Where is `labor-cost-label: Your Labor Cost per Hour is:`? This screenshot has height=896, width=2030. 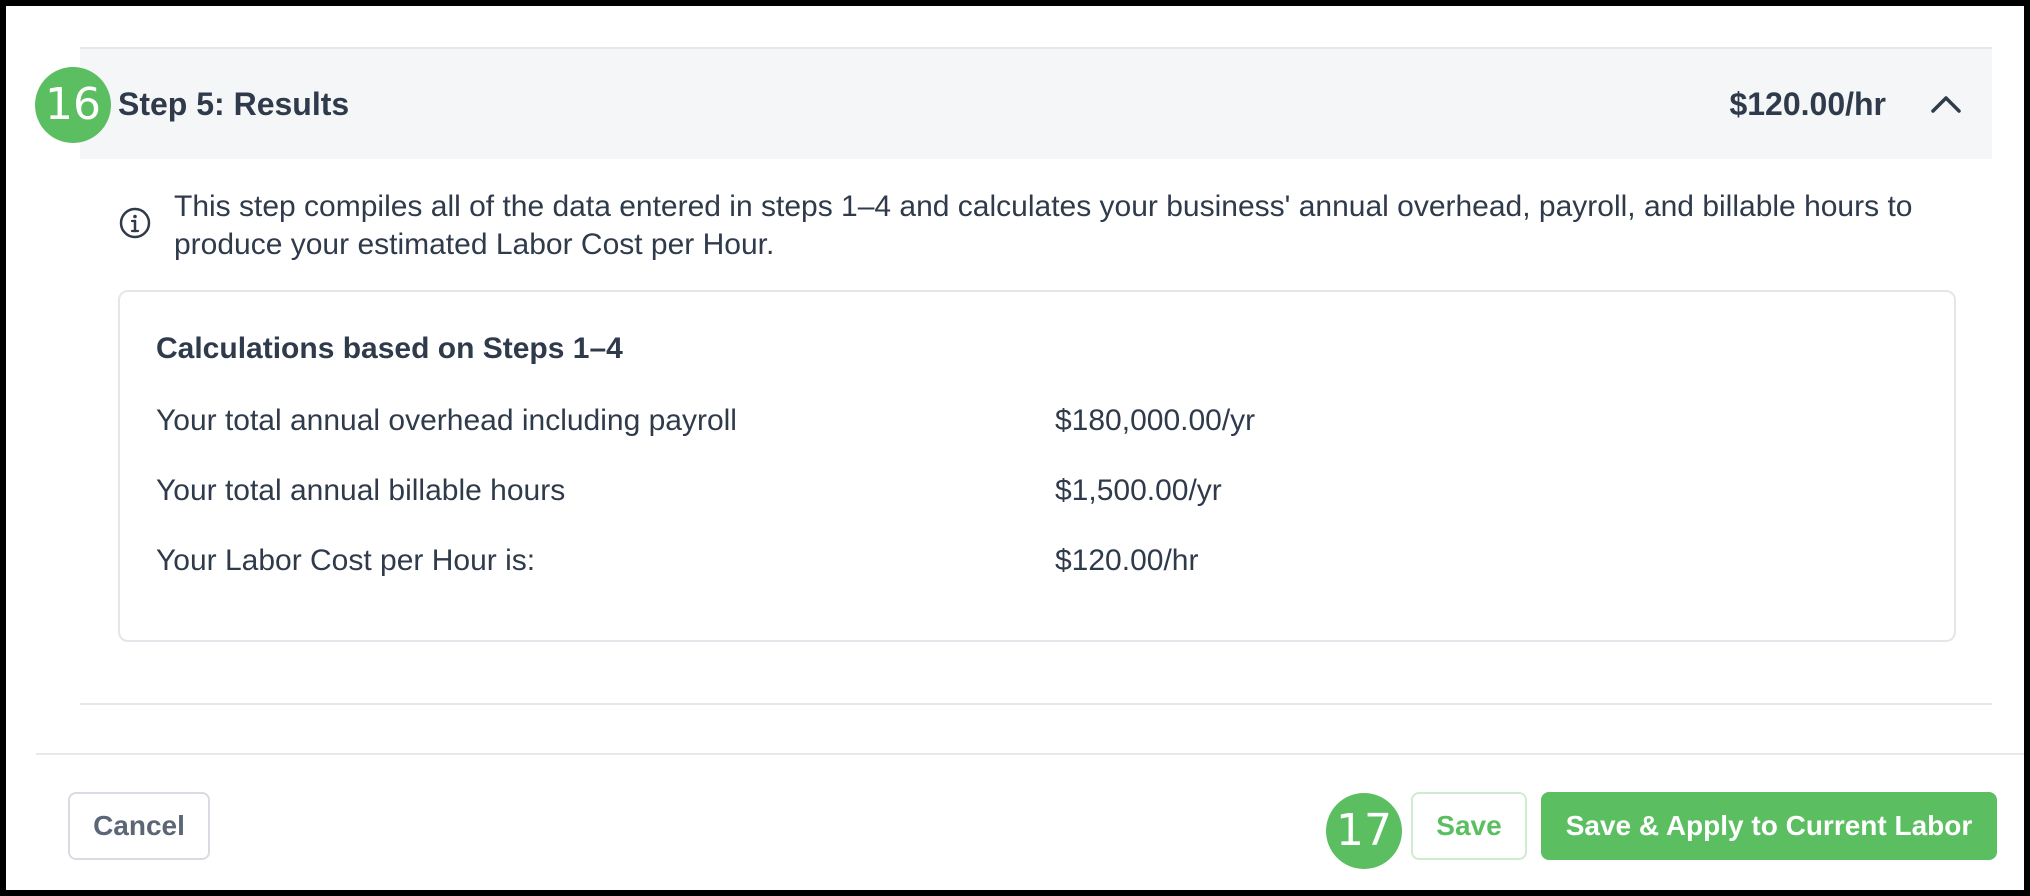
labor-cost-label: Your Labor Cost per Hour is: is located at coordinates (346, 560).